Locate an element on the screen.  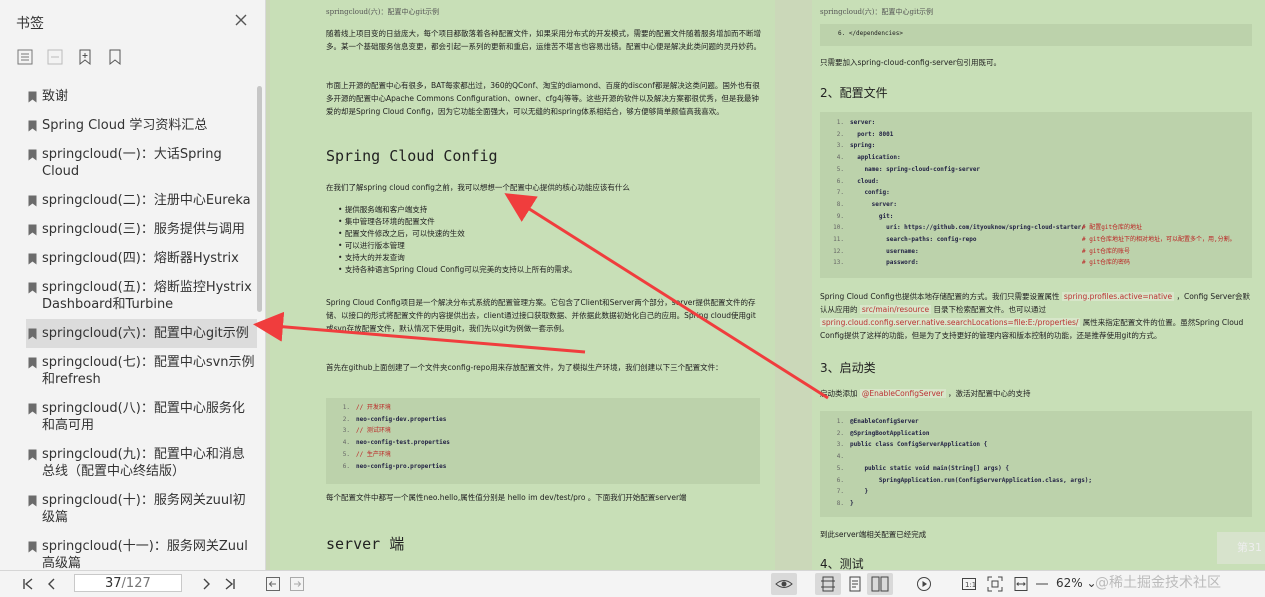
single-page-icon is located at coordinates (855, 584).